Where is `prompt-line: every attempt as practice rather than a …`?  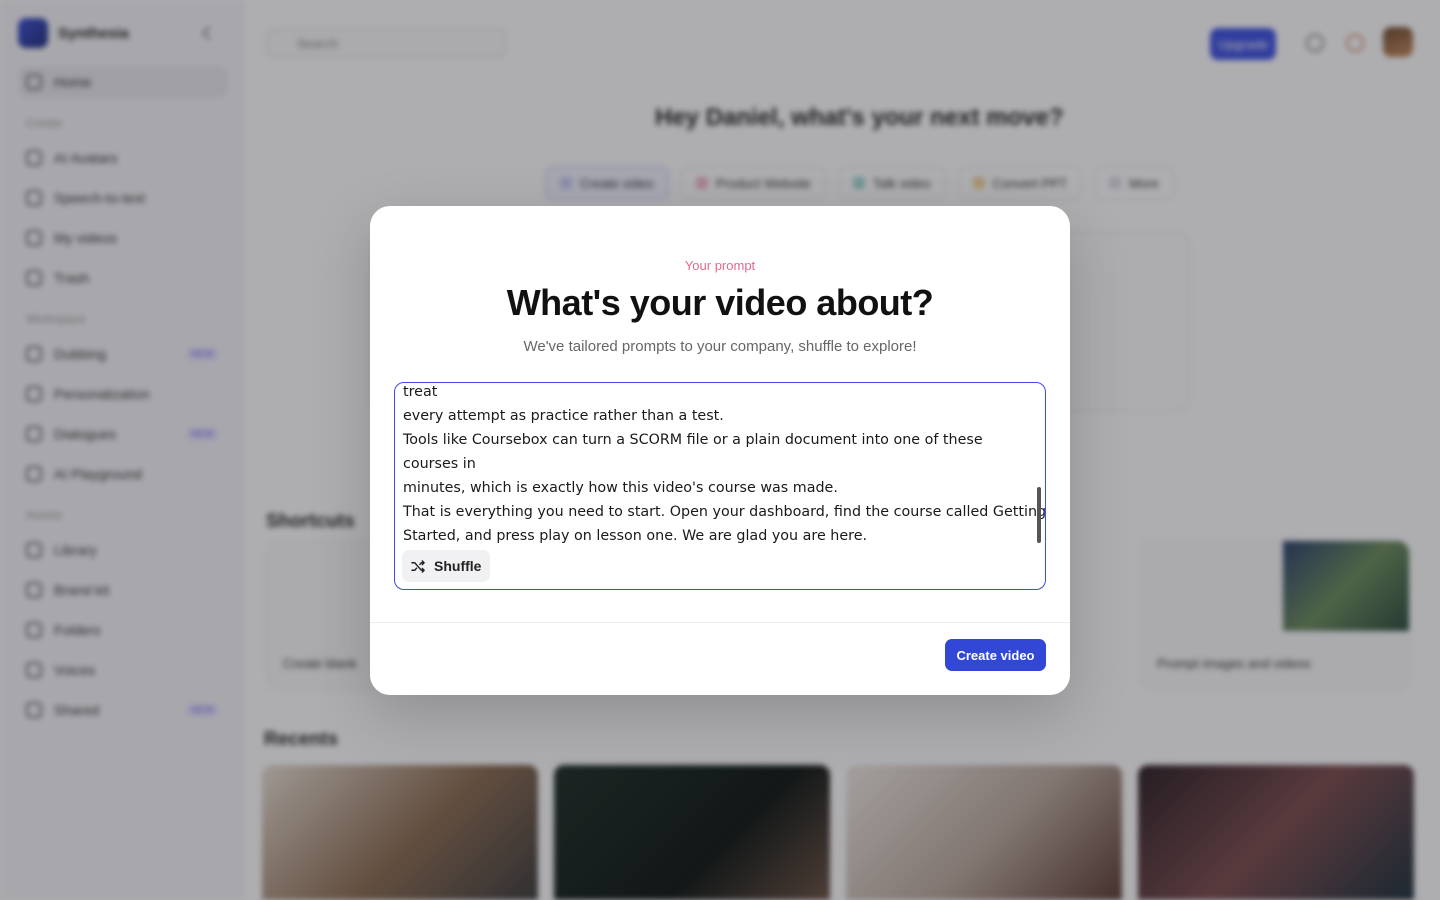 prompt-line: every attempt as practice rather than a … is located at coordinates (563, 416).